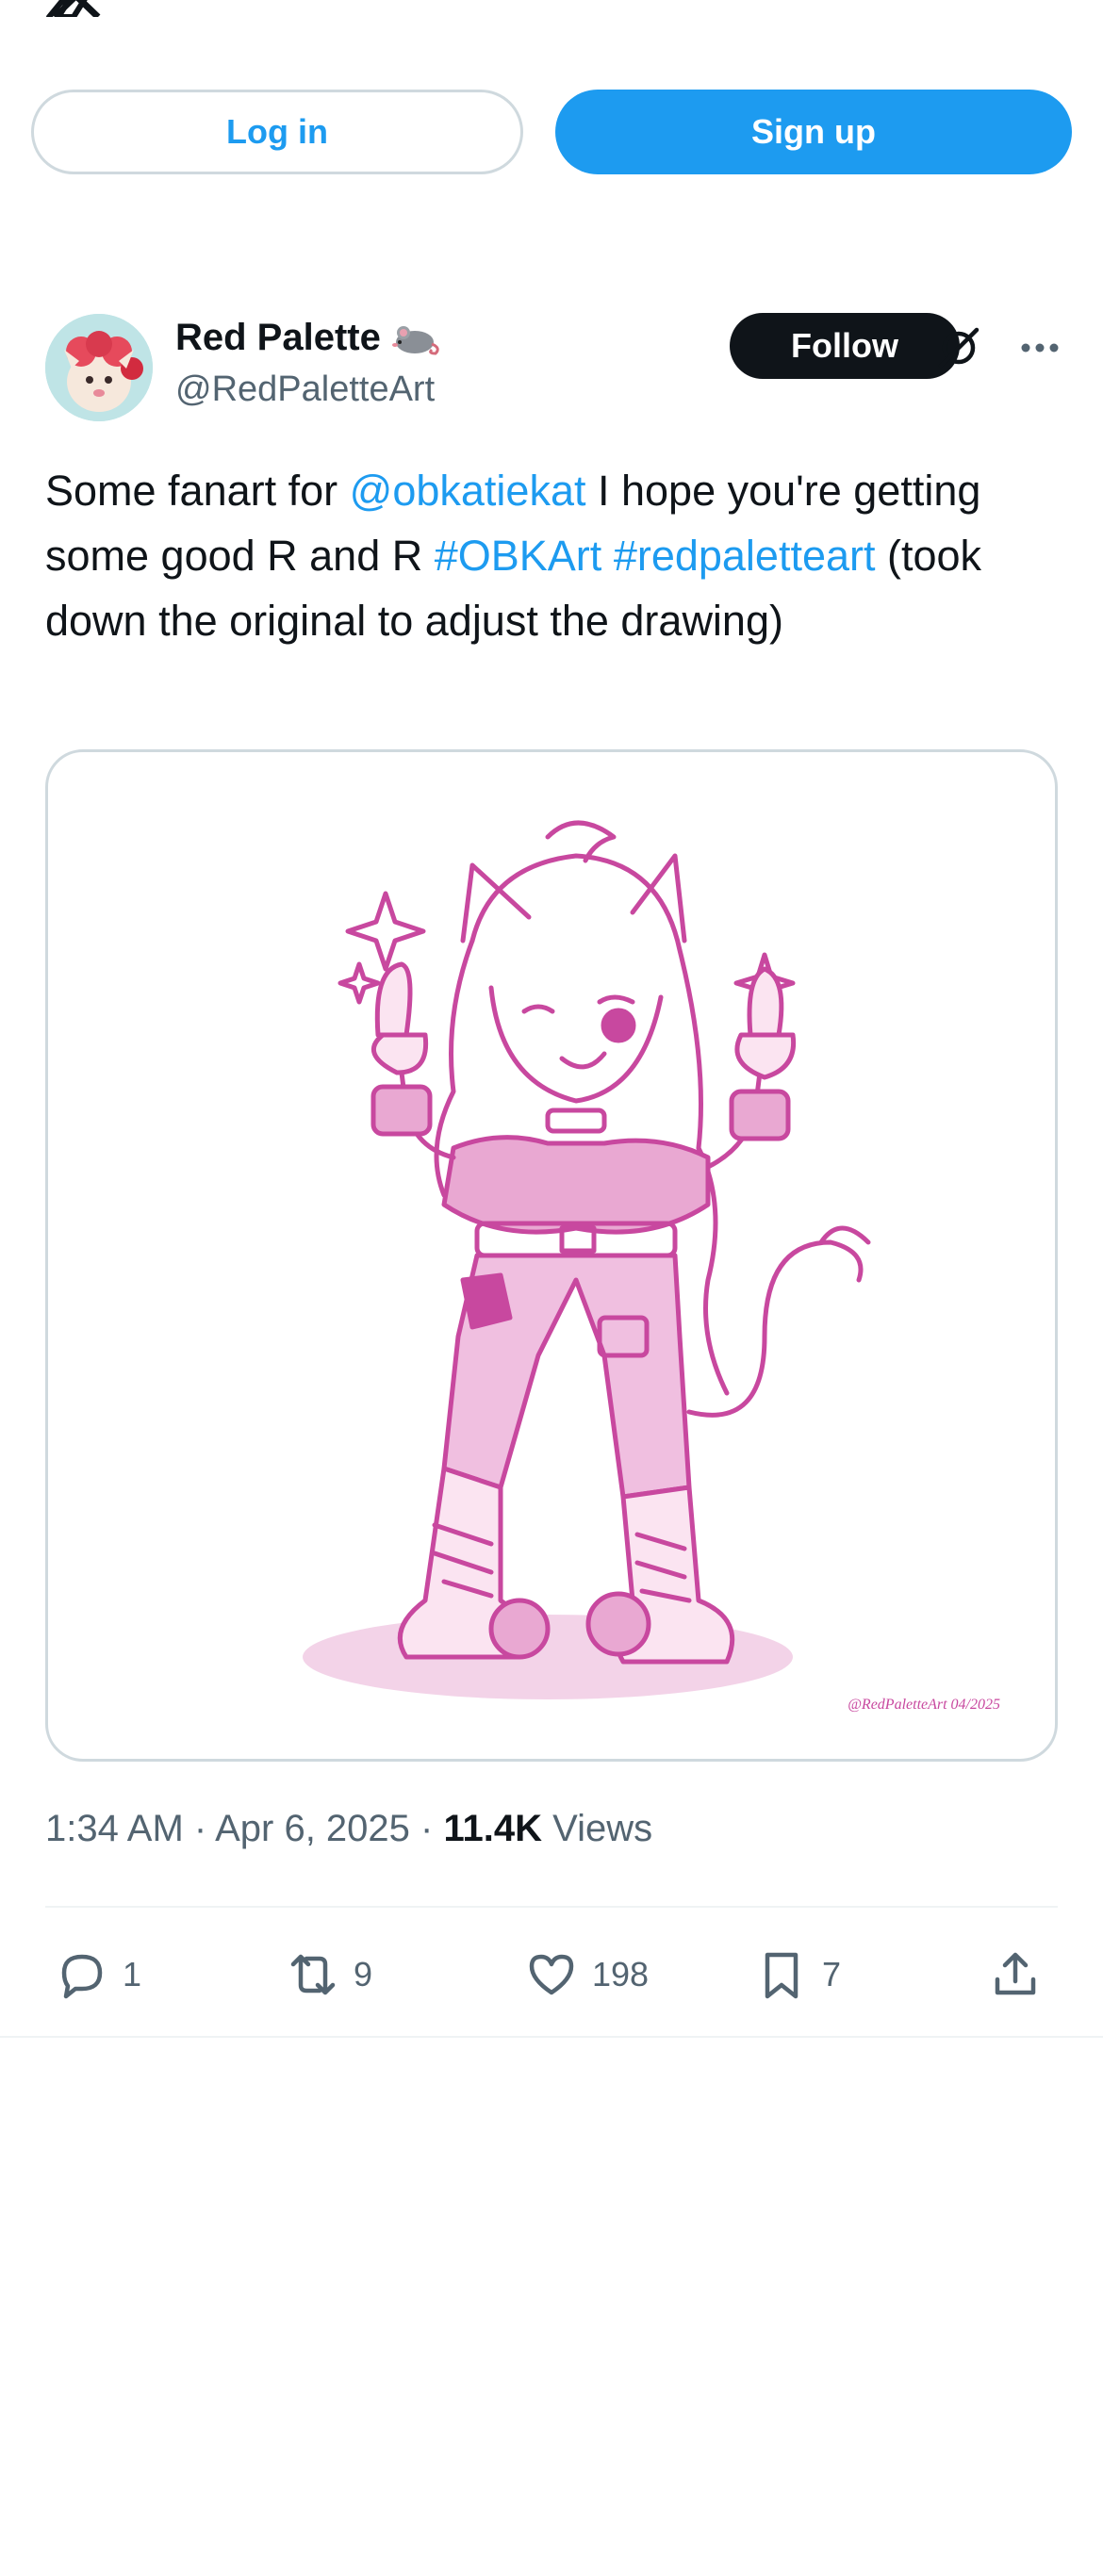  What do you see at coordinates (586, 1974) in the screenshot?
I see `like-button: 198` at bounding box center [586, 1974].